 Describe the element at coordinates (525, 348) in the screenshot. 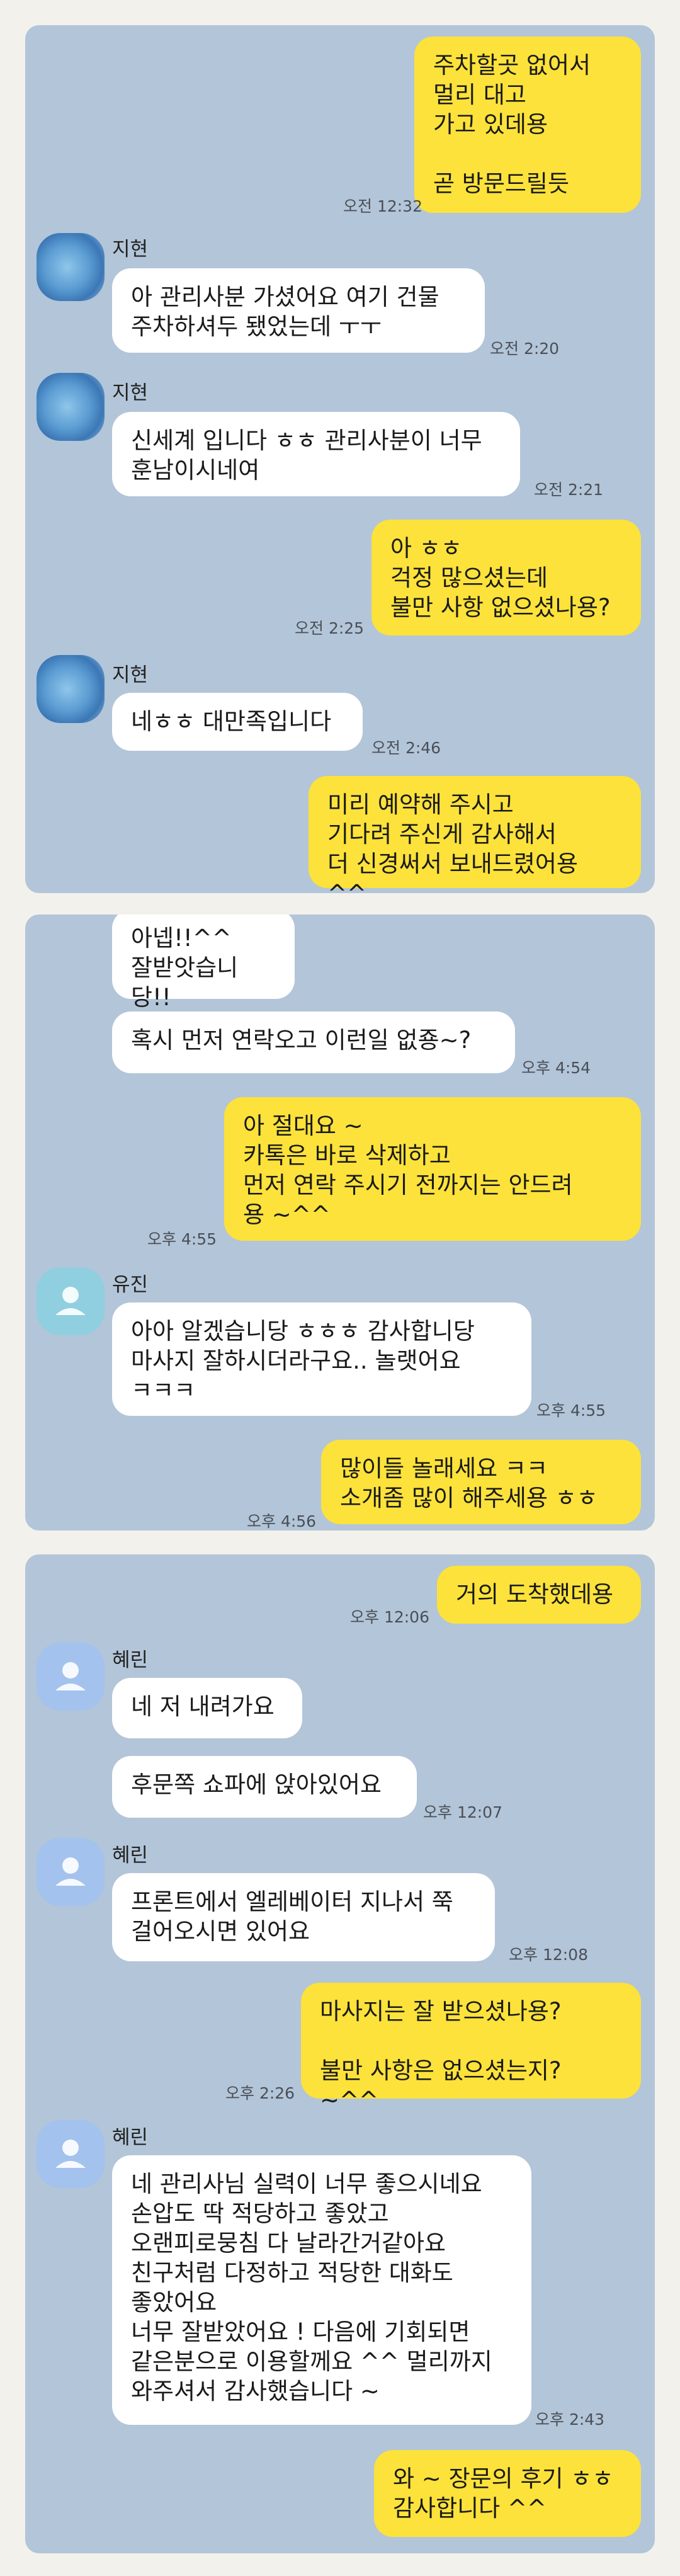

I see `message-time: 오전 2:20` at that location.